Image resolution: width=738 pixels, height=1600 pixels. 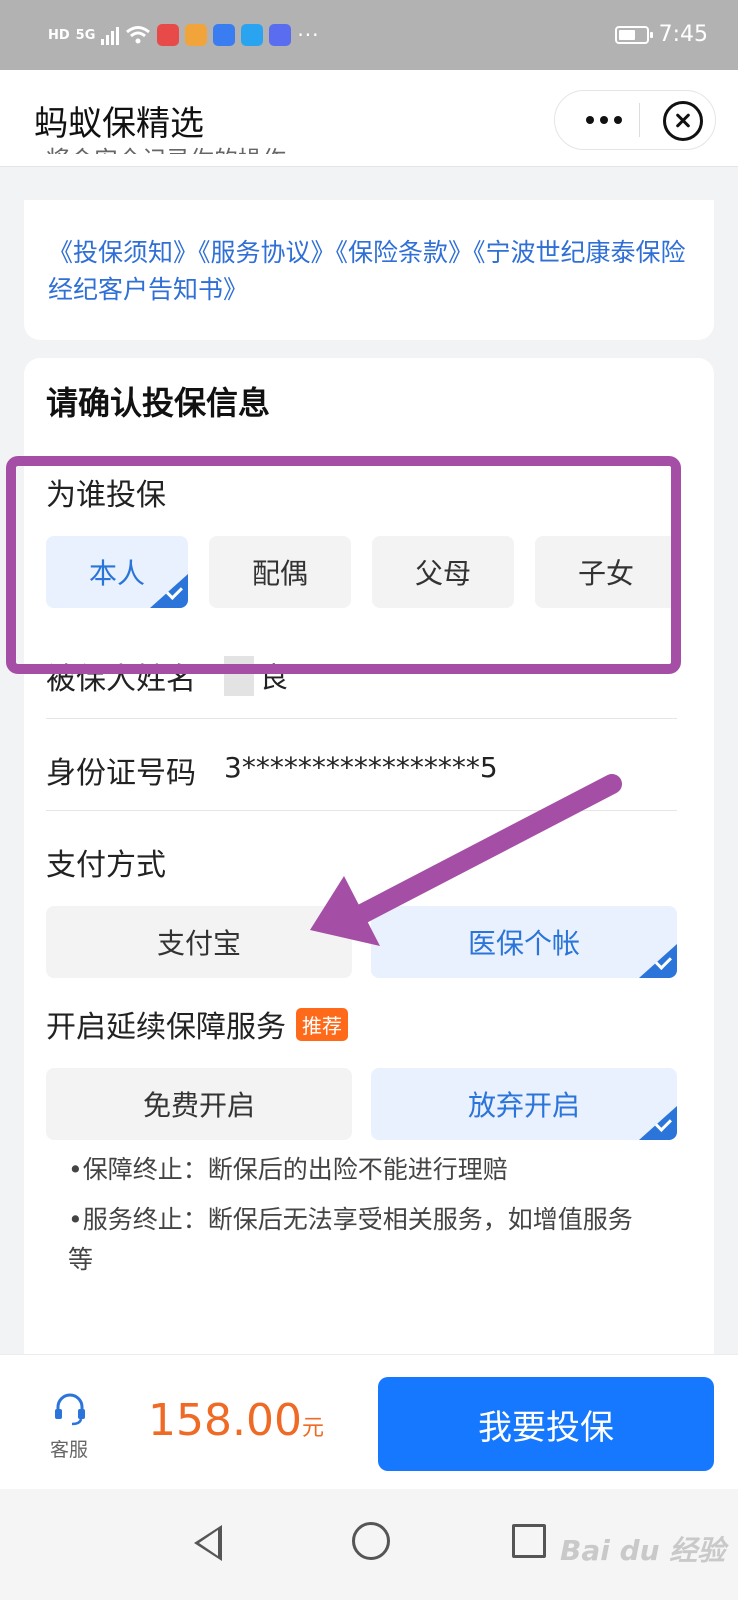 What do you see at coordinates (312, 1428) in the screenshot?
I see `price-unit: 元` at bounding box center [312, 1428].